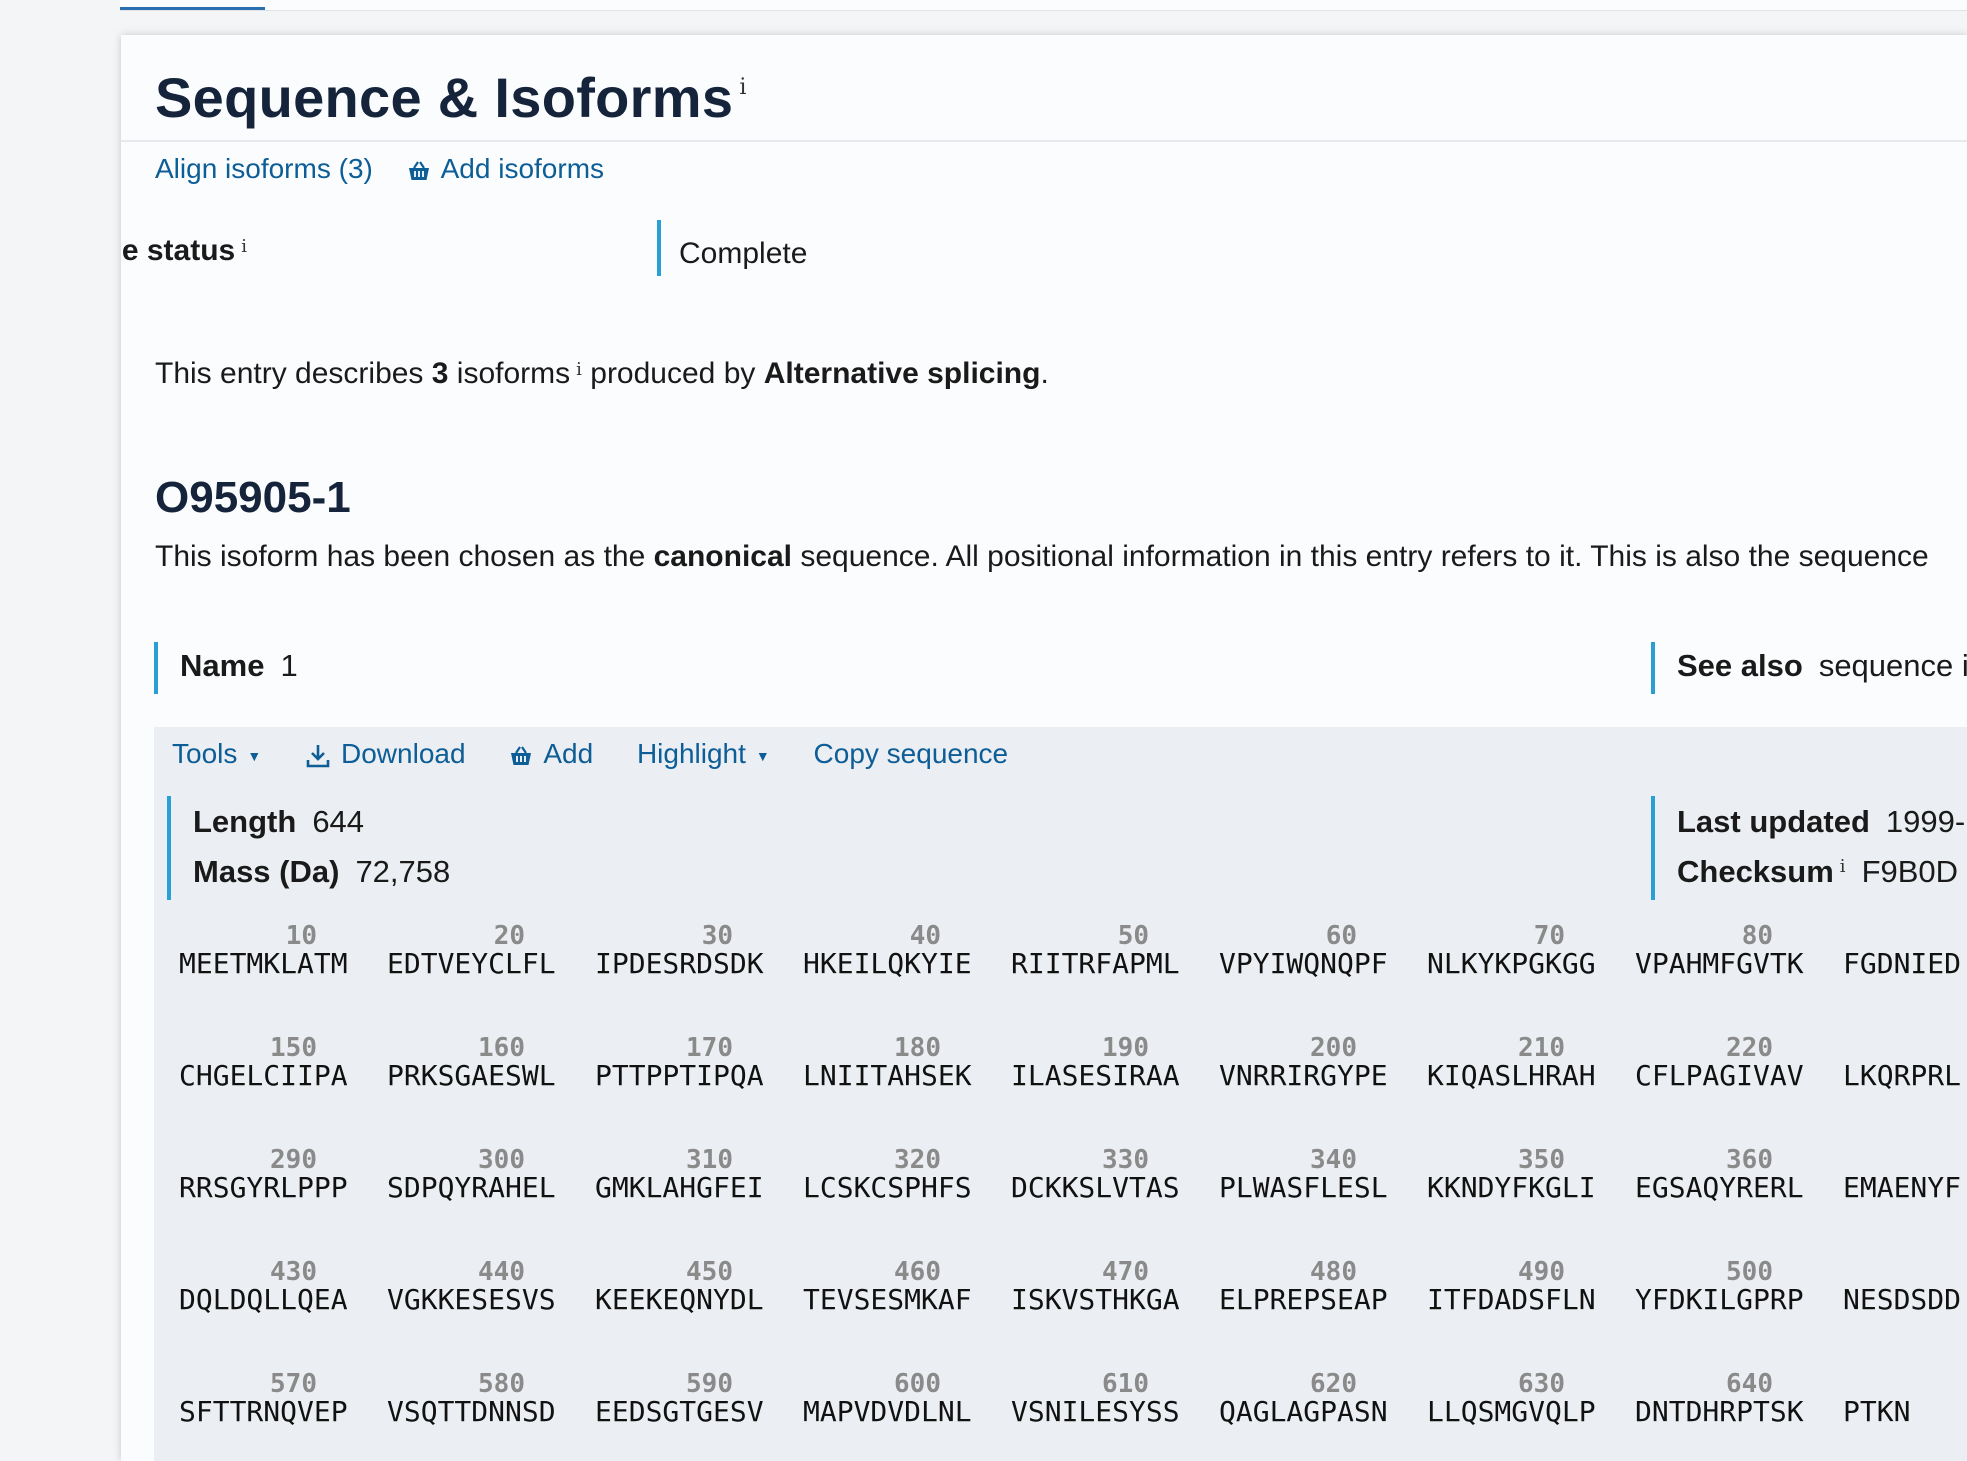  Describe the element at coordinates (1044, 141) in the screenshot. I see `title-divider` at that location.